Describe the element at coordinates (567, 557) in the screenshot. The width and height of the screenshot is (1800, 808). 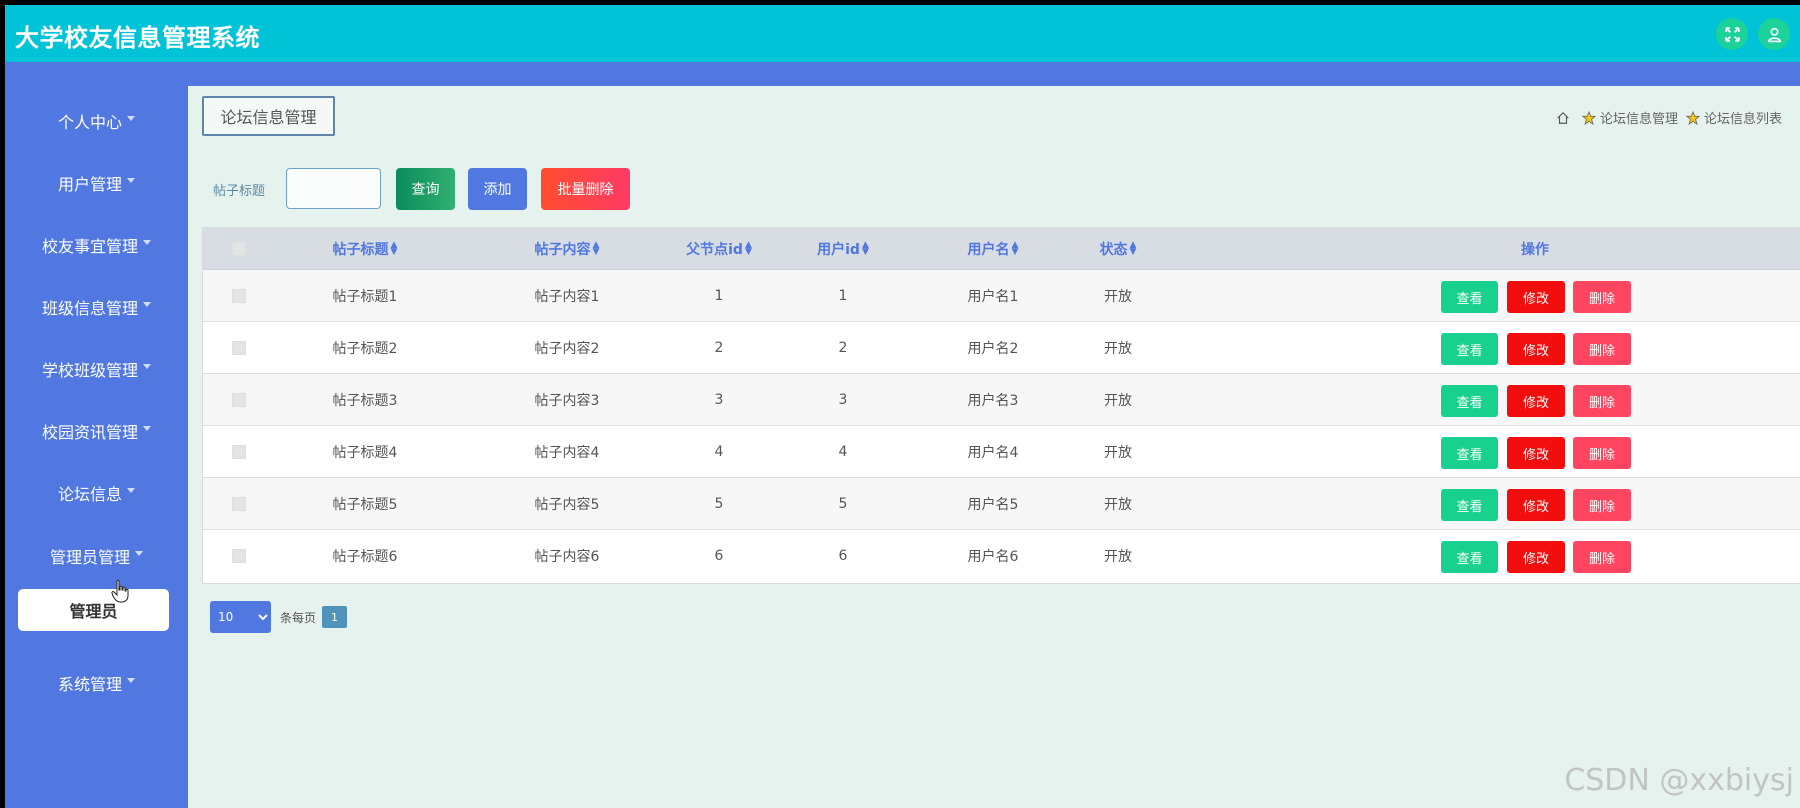
I see `cell-post-content: 帖子内容6` at that location.